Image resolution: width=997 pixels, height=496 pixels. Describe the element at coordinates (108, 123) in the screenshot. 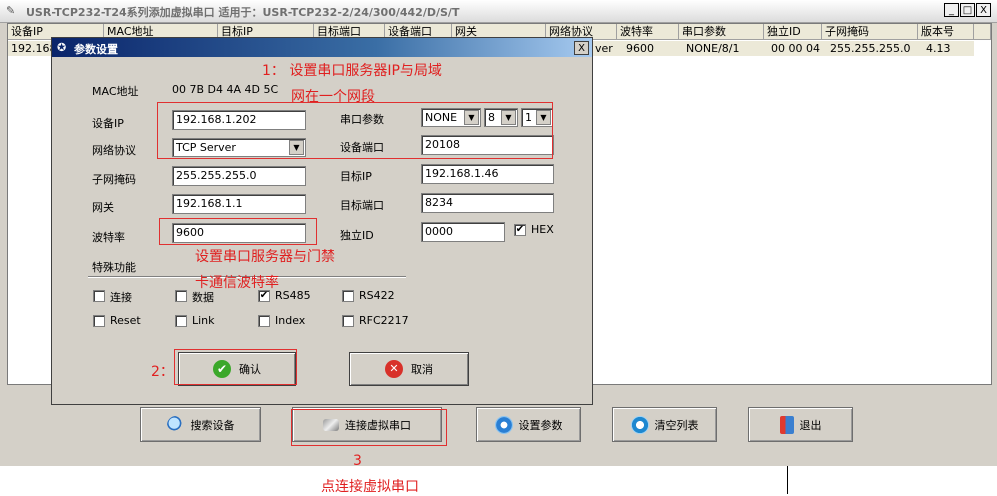

I see `device-ip-label: 设备IP` at that location.